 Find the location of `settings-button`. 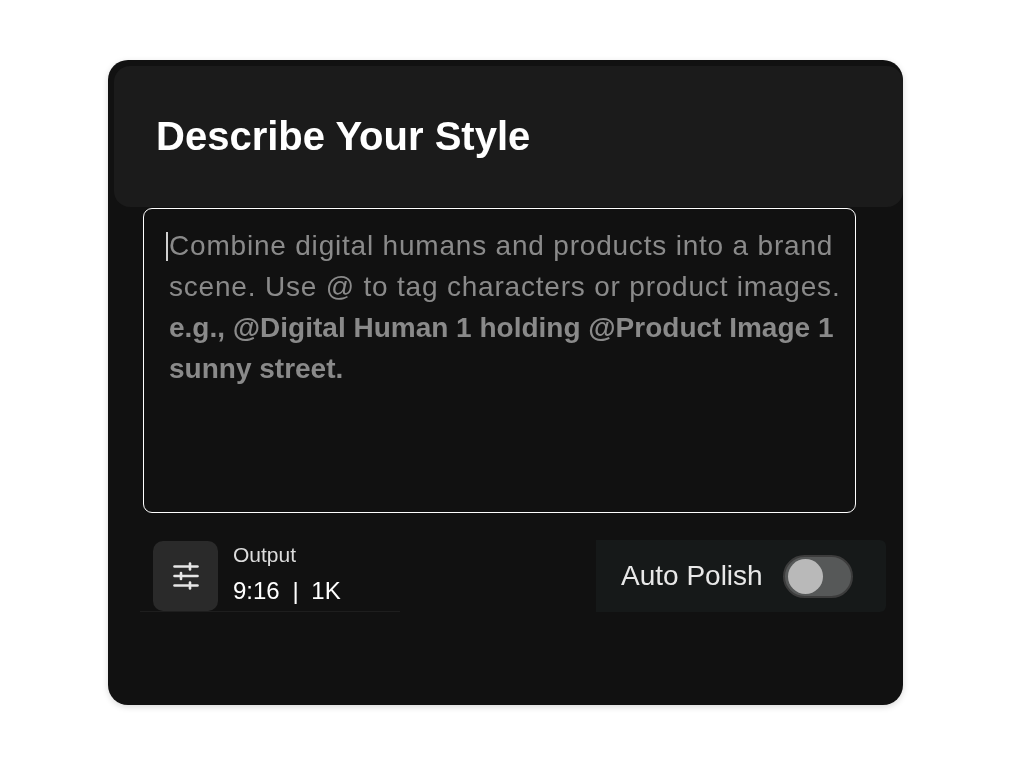

settings-button is located at coordinates (185, 576).